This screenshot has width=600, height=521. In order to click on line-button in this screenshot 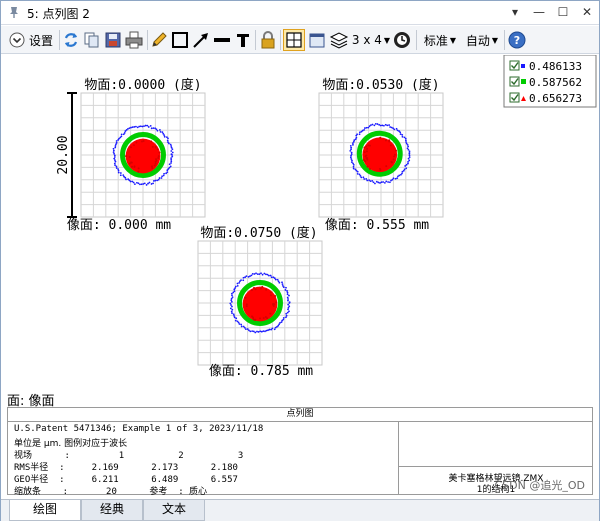, I will do `click(222, 40)`.